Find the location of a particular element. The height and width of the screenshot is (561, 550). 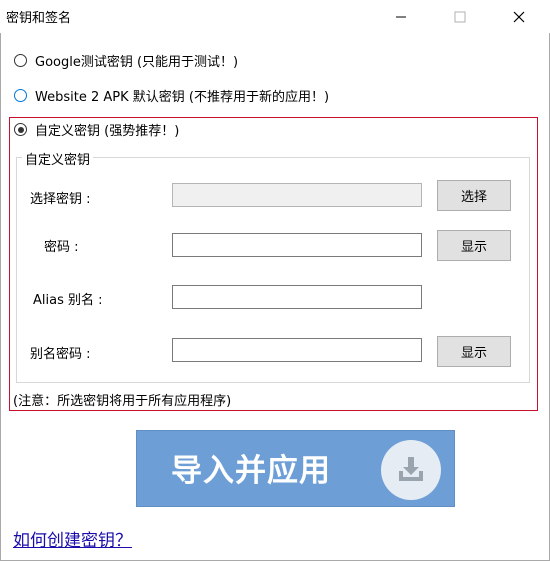

close-icon is located at coordinates (519, 16).